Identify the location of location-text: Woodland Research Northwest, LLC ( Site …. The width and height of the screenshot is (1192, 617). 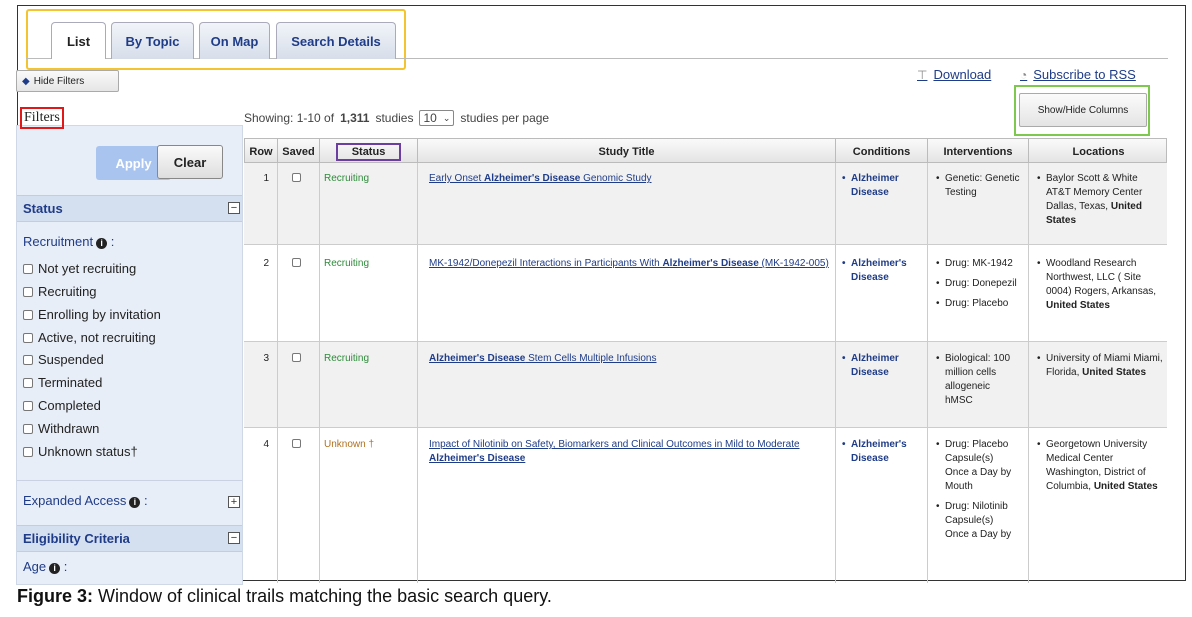
(1101, 277).